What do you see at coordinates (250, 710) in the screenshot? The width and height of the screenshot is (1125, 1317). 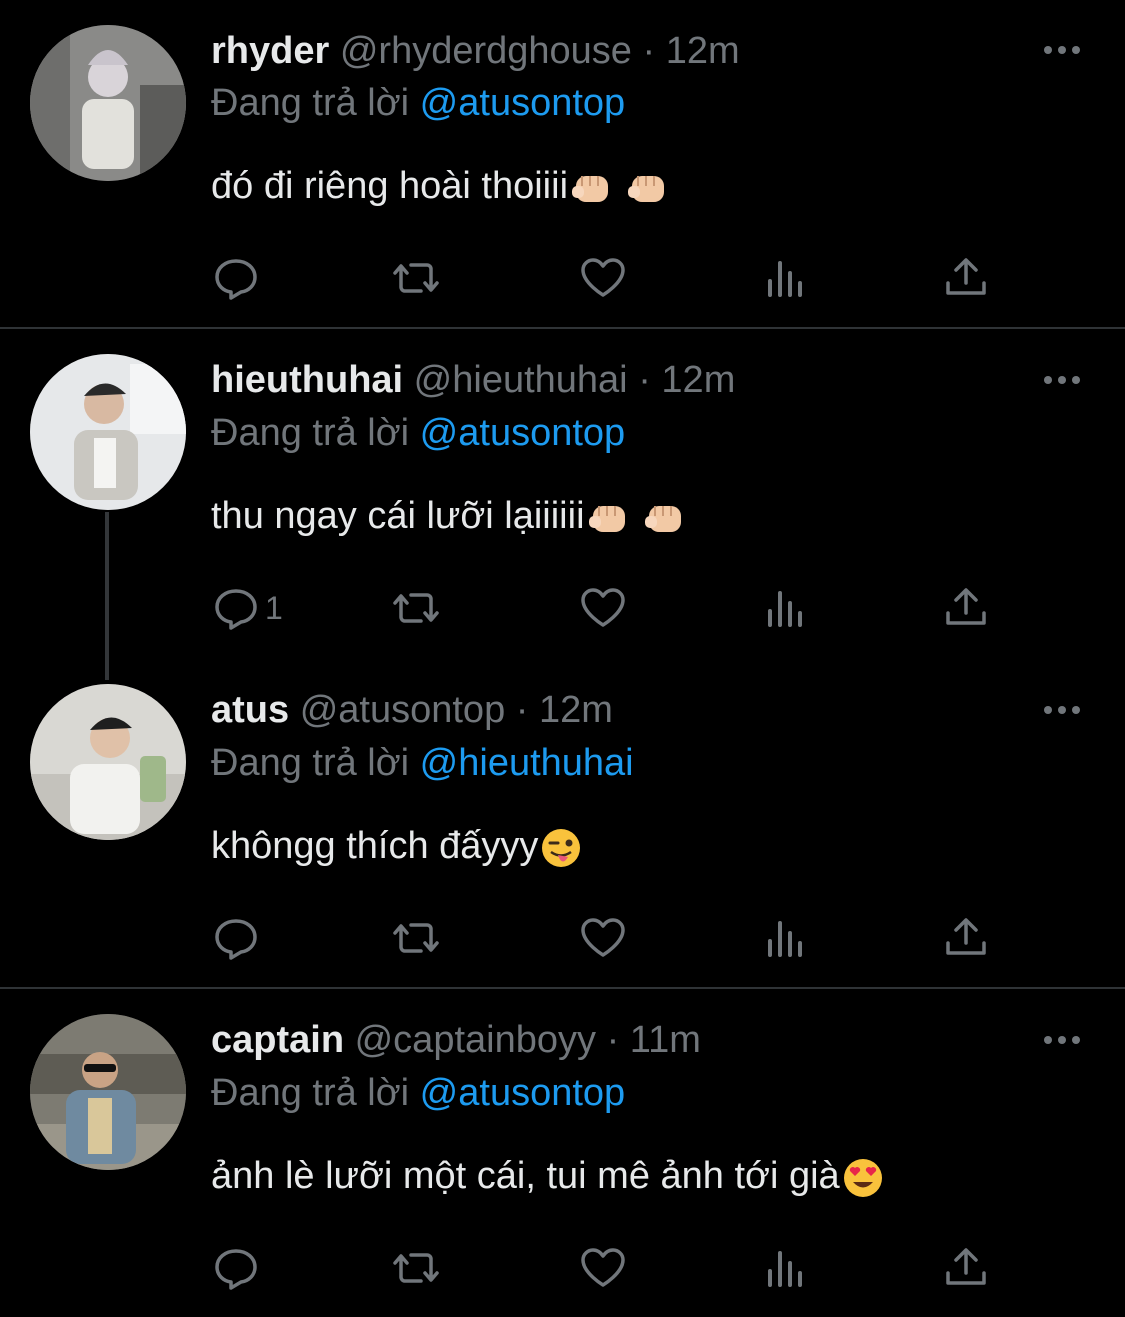 I see `display-name: atus` at bounding box center [250, 710].